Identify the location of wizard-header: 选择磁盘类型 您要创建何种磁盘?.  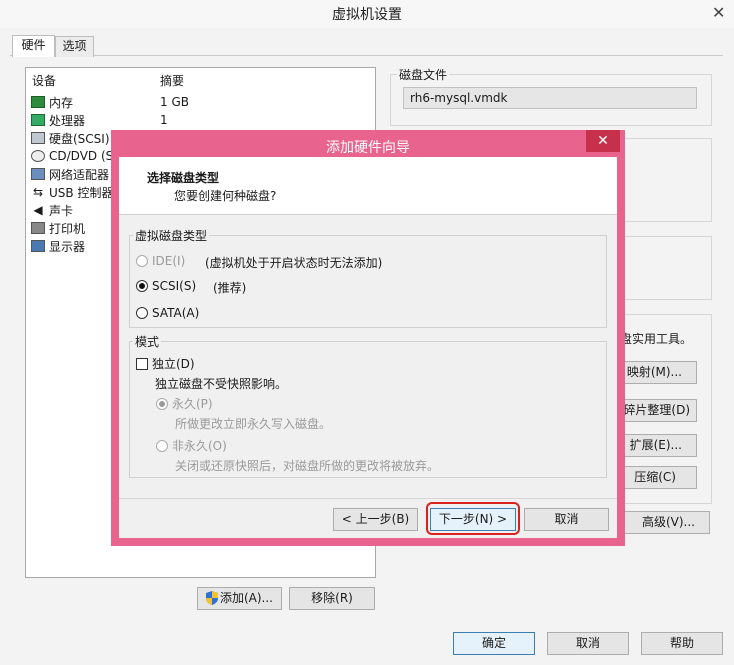
(368, 186).